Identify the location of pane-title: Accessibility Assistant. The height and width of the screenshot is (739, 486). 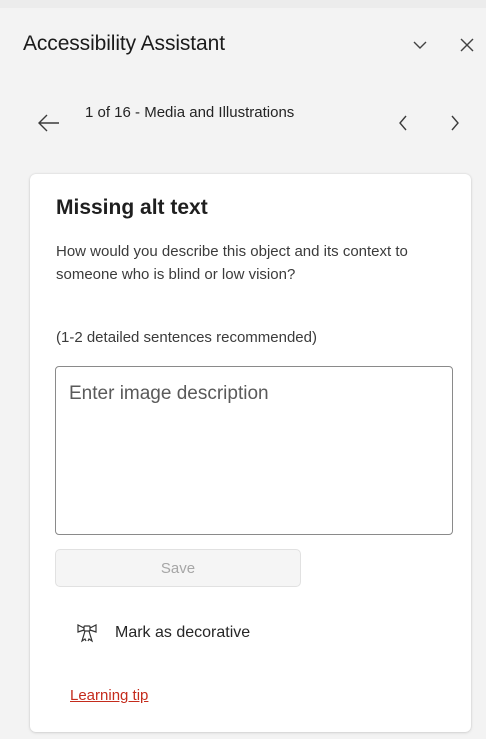
(124, 43).